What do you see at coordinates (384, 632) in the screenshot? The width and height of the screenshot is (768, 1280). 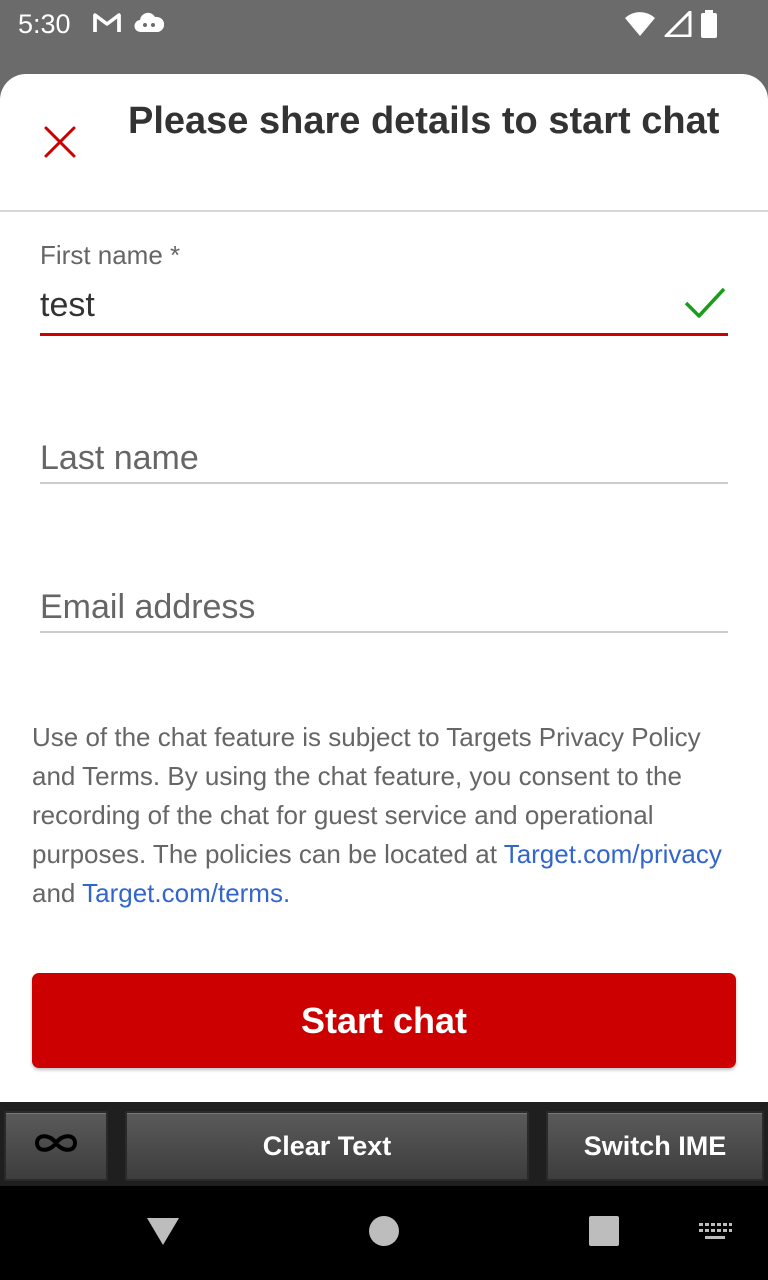 I see `email-underline` at bounding box center [384, 632].